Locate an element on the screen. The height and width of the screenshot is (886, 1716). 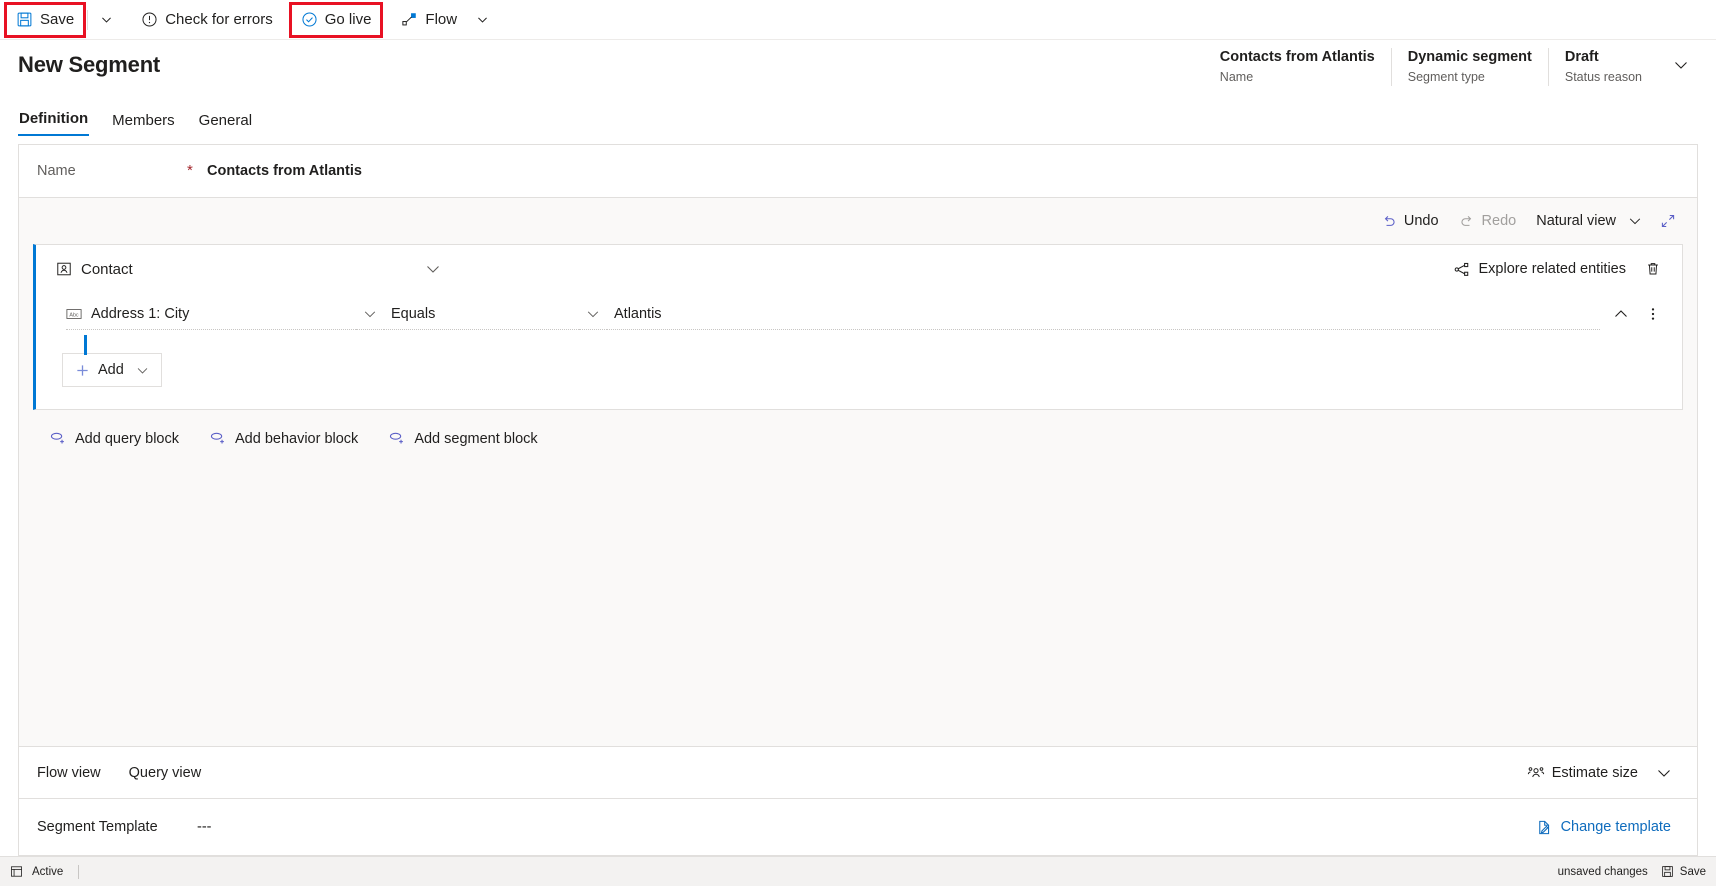
condition-more-button is located at coordinates (1653, 314).